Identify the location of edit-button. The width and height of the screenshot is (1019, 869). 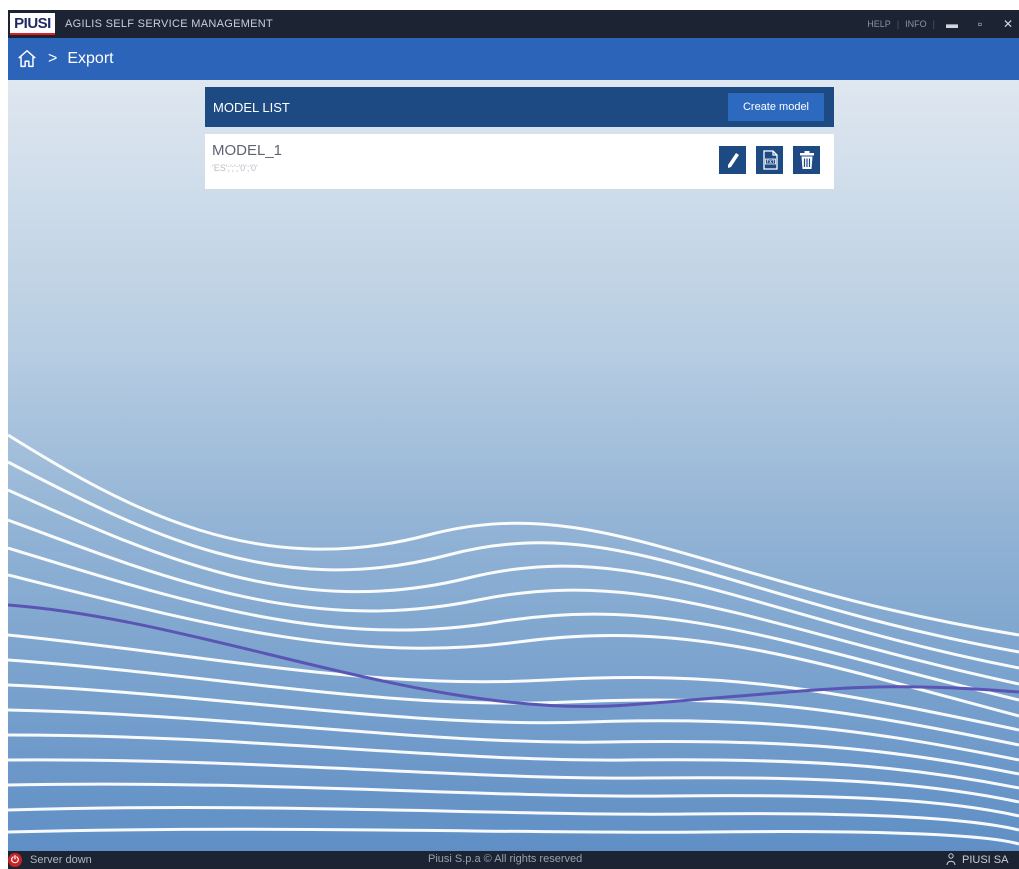
(732, 160).